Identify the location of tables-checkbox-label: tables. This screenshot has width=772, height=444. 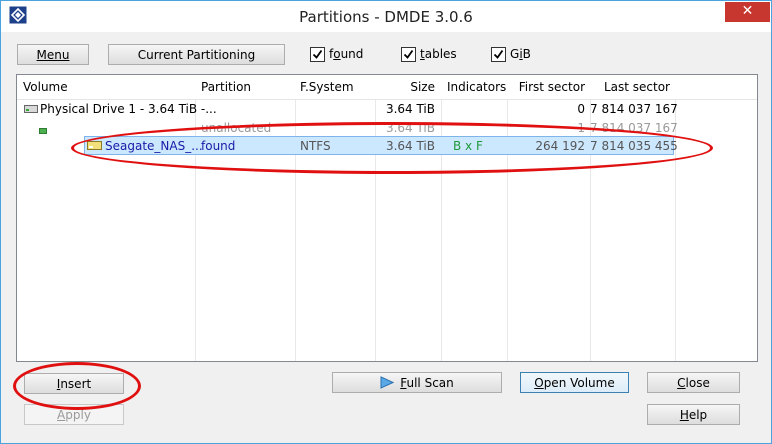
(438, 54).